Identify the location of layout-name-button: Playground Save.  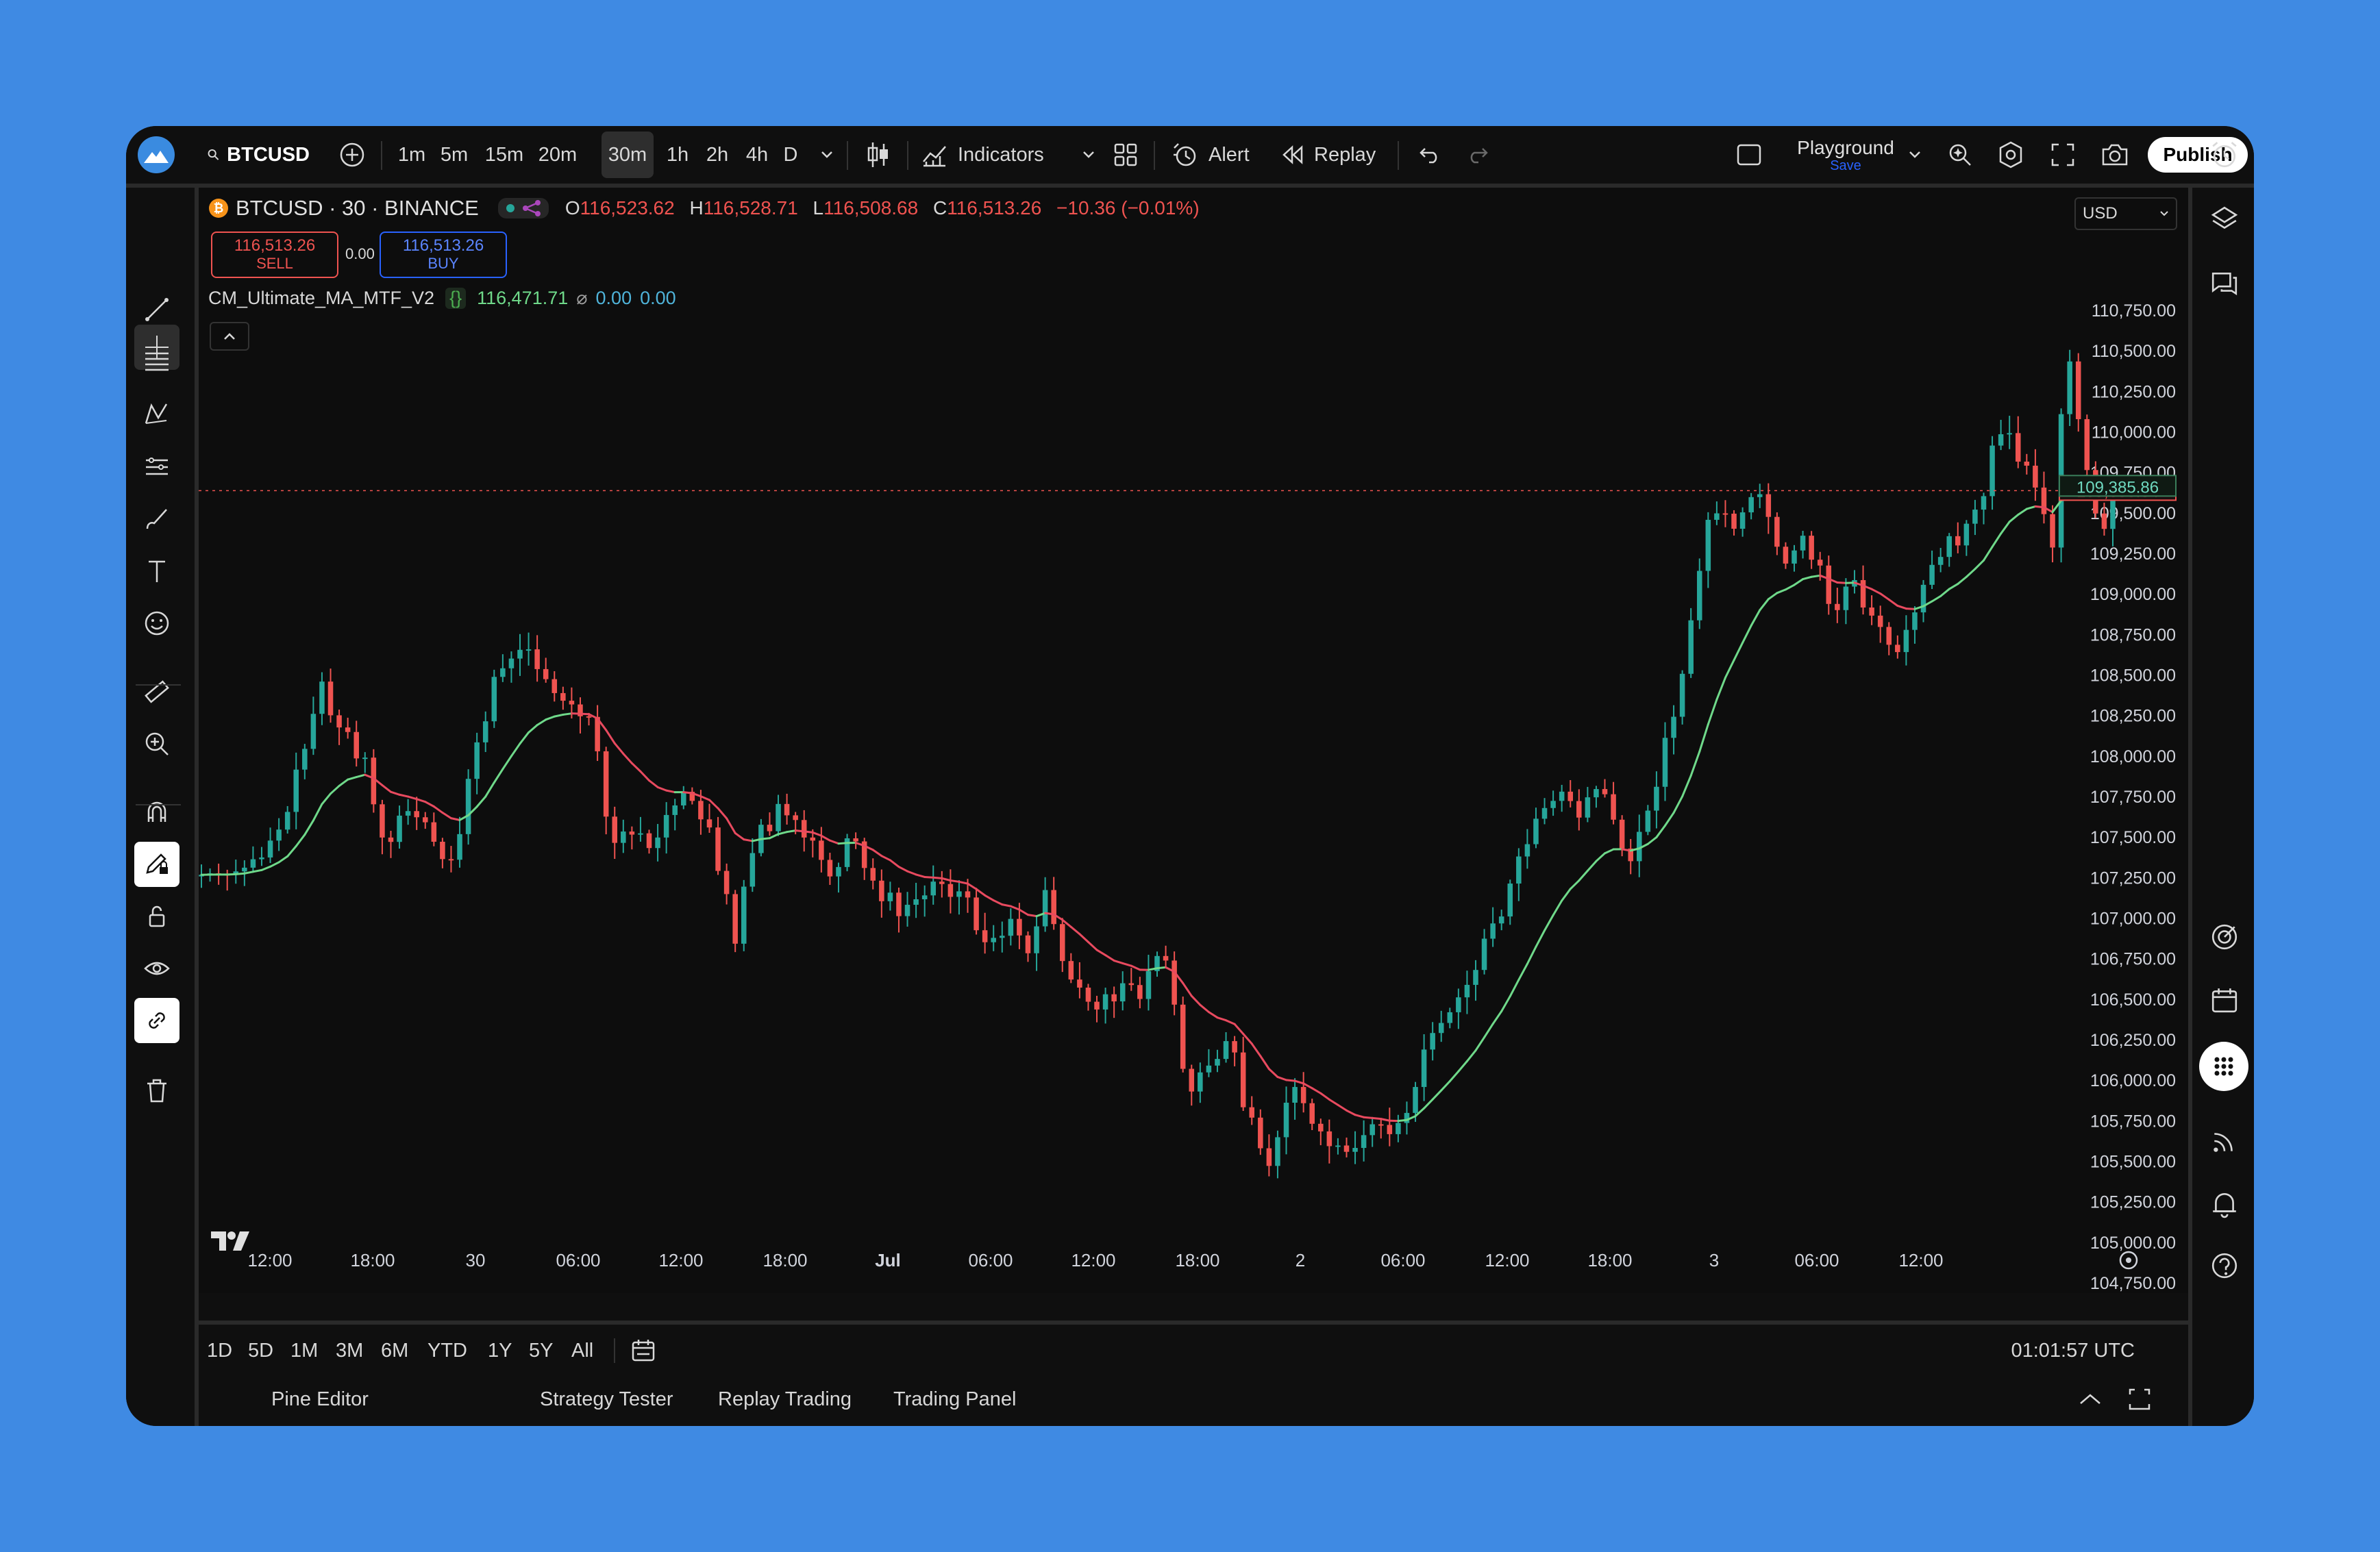
(1845, 155).